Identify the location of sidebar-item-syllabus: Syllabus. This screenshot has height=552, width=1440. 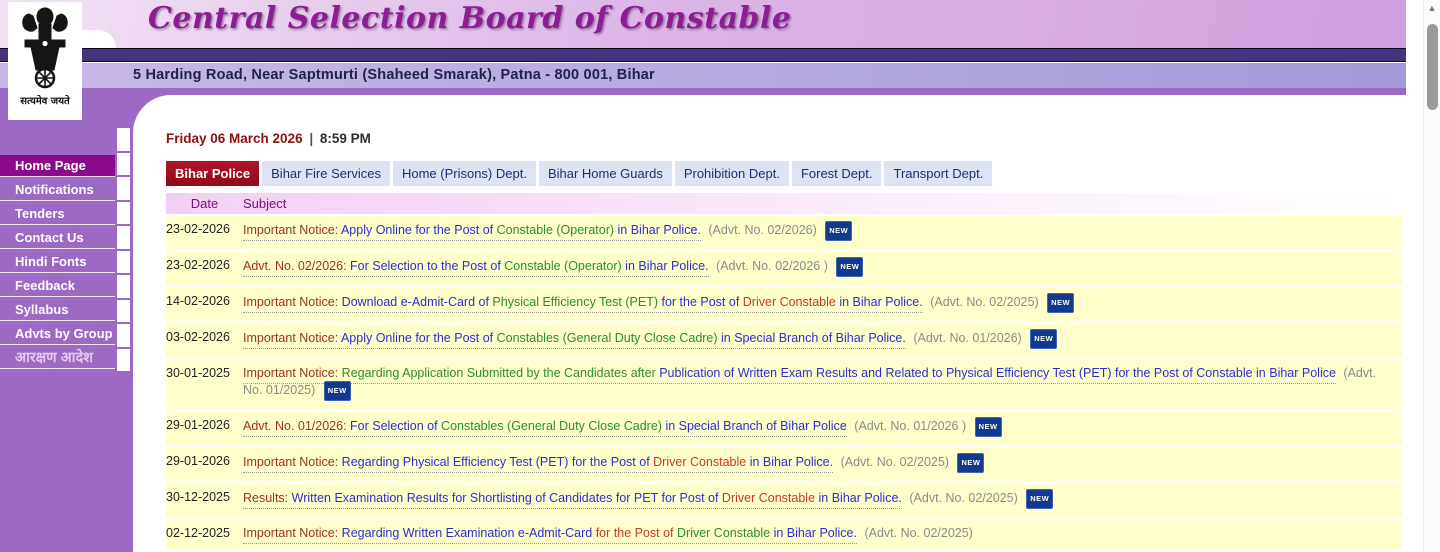
(57, 310).